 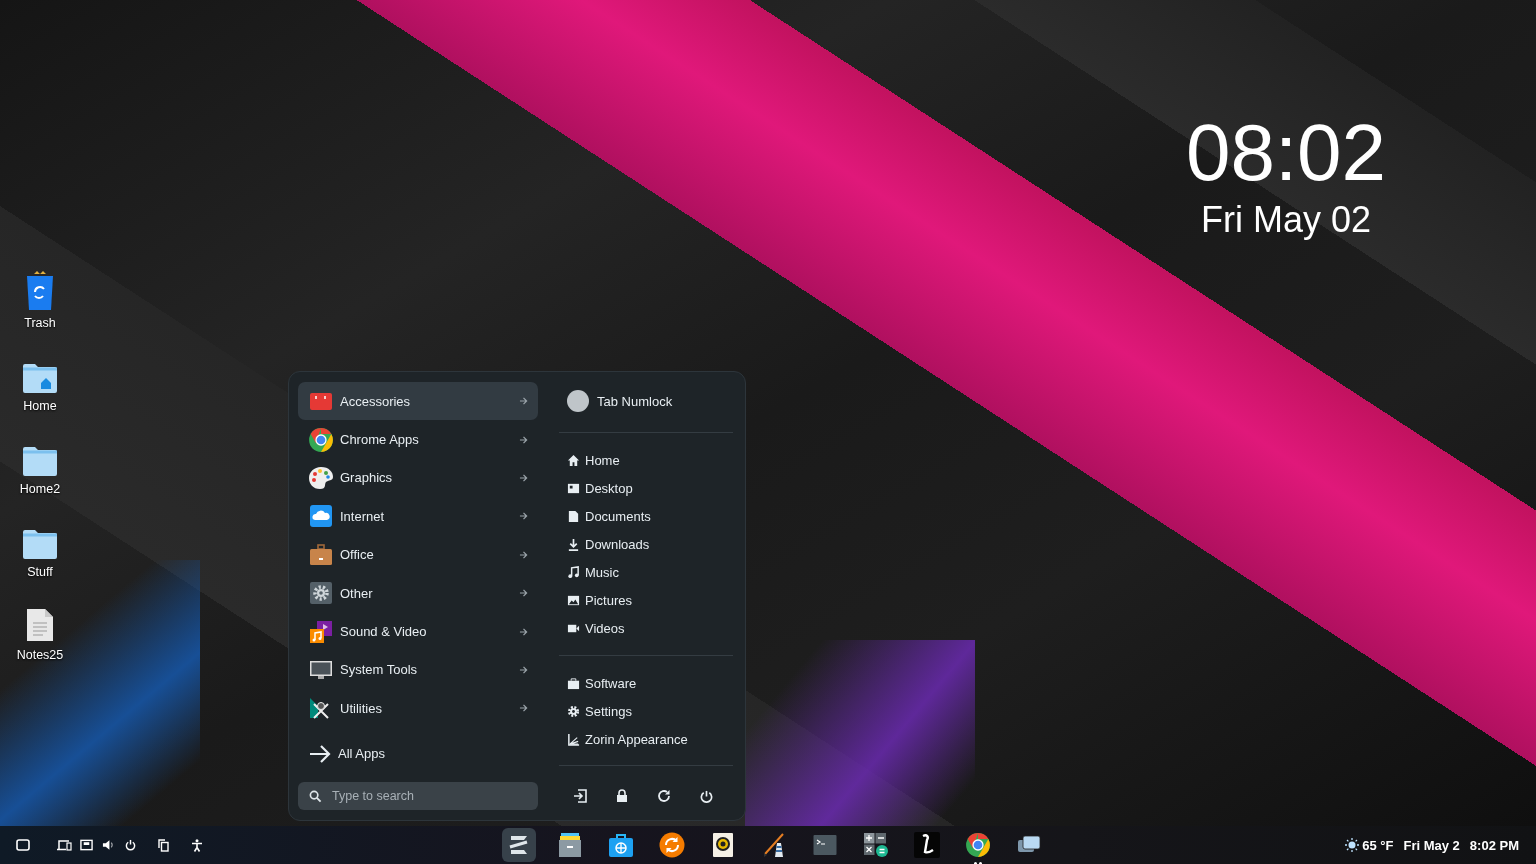 What do you see at coordinates (573, 600) in the screenshot?
I see `picture-icon` at bounding box center [573, 600].